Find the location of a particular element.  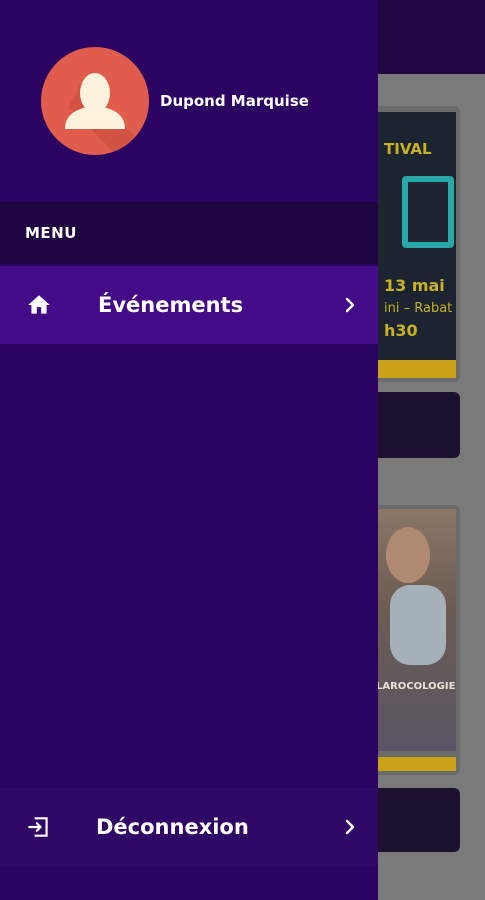

poster-text: h30 is located at coordinates (401, 330).